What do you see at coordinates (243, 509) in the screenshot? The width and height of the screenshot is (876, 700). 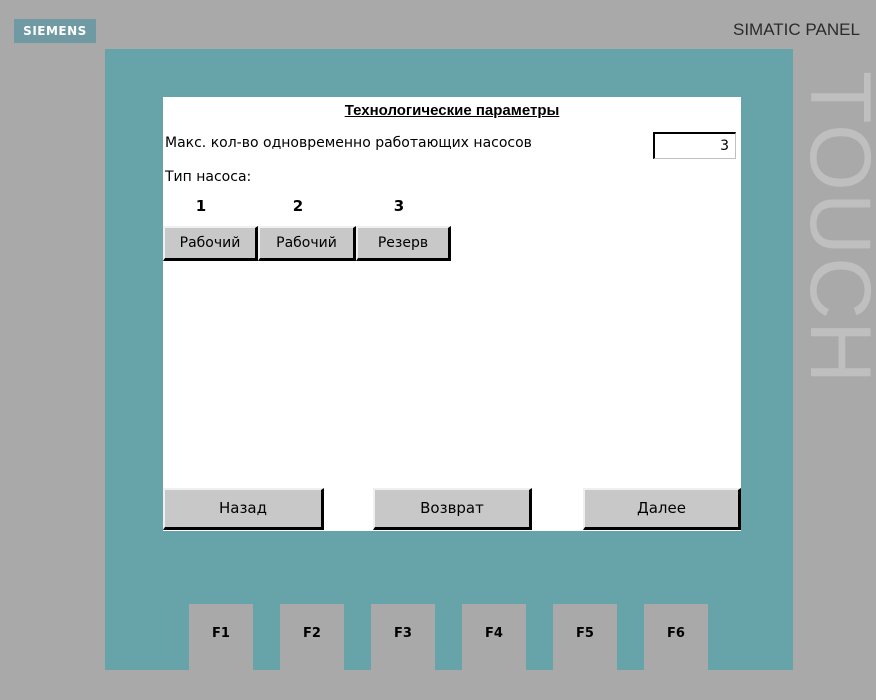 I see `back-button: Назад` at bounding box center [243, 509].